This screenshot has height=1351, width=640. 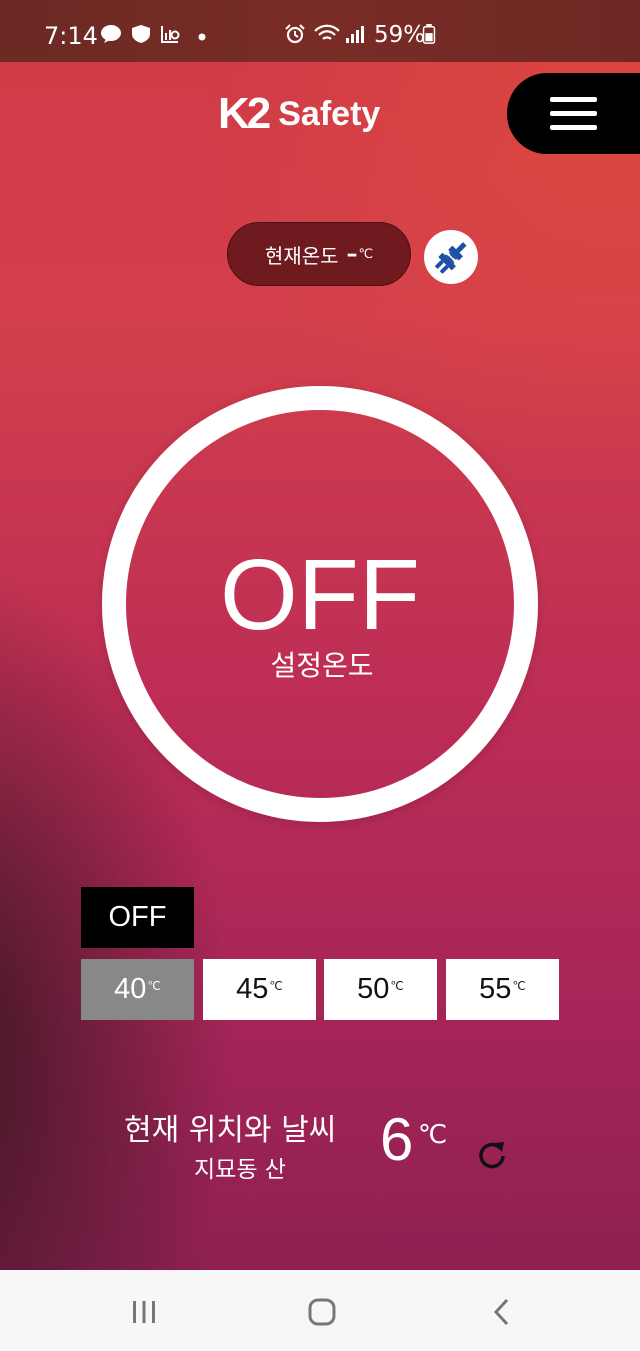 What do you see at coordinates (71, 36) in the screenshot?
I see `status-time: 7:14` at bounding box center [71, 36].